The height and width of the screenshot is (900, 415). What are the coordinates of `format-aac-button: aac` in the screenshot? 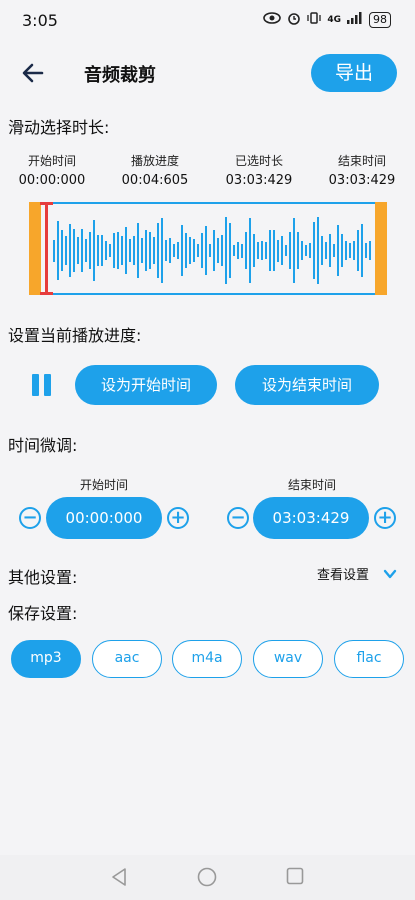 It's located at (127, 659).